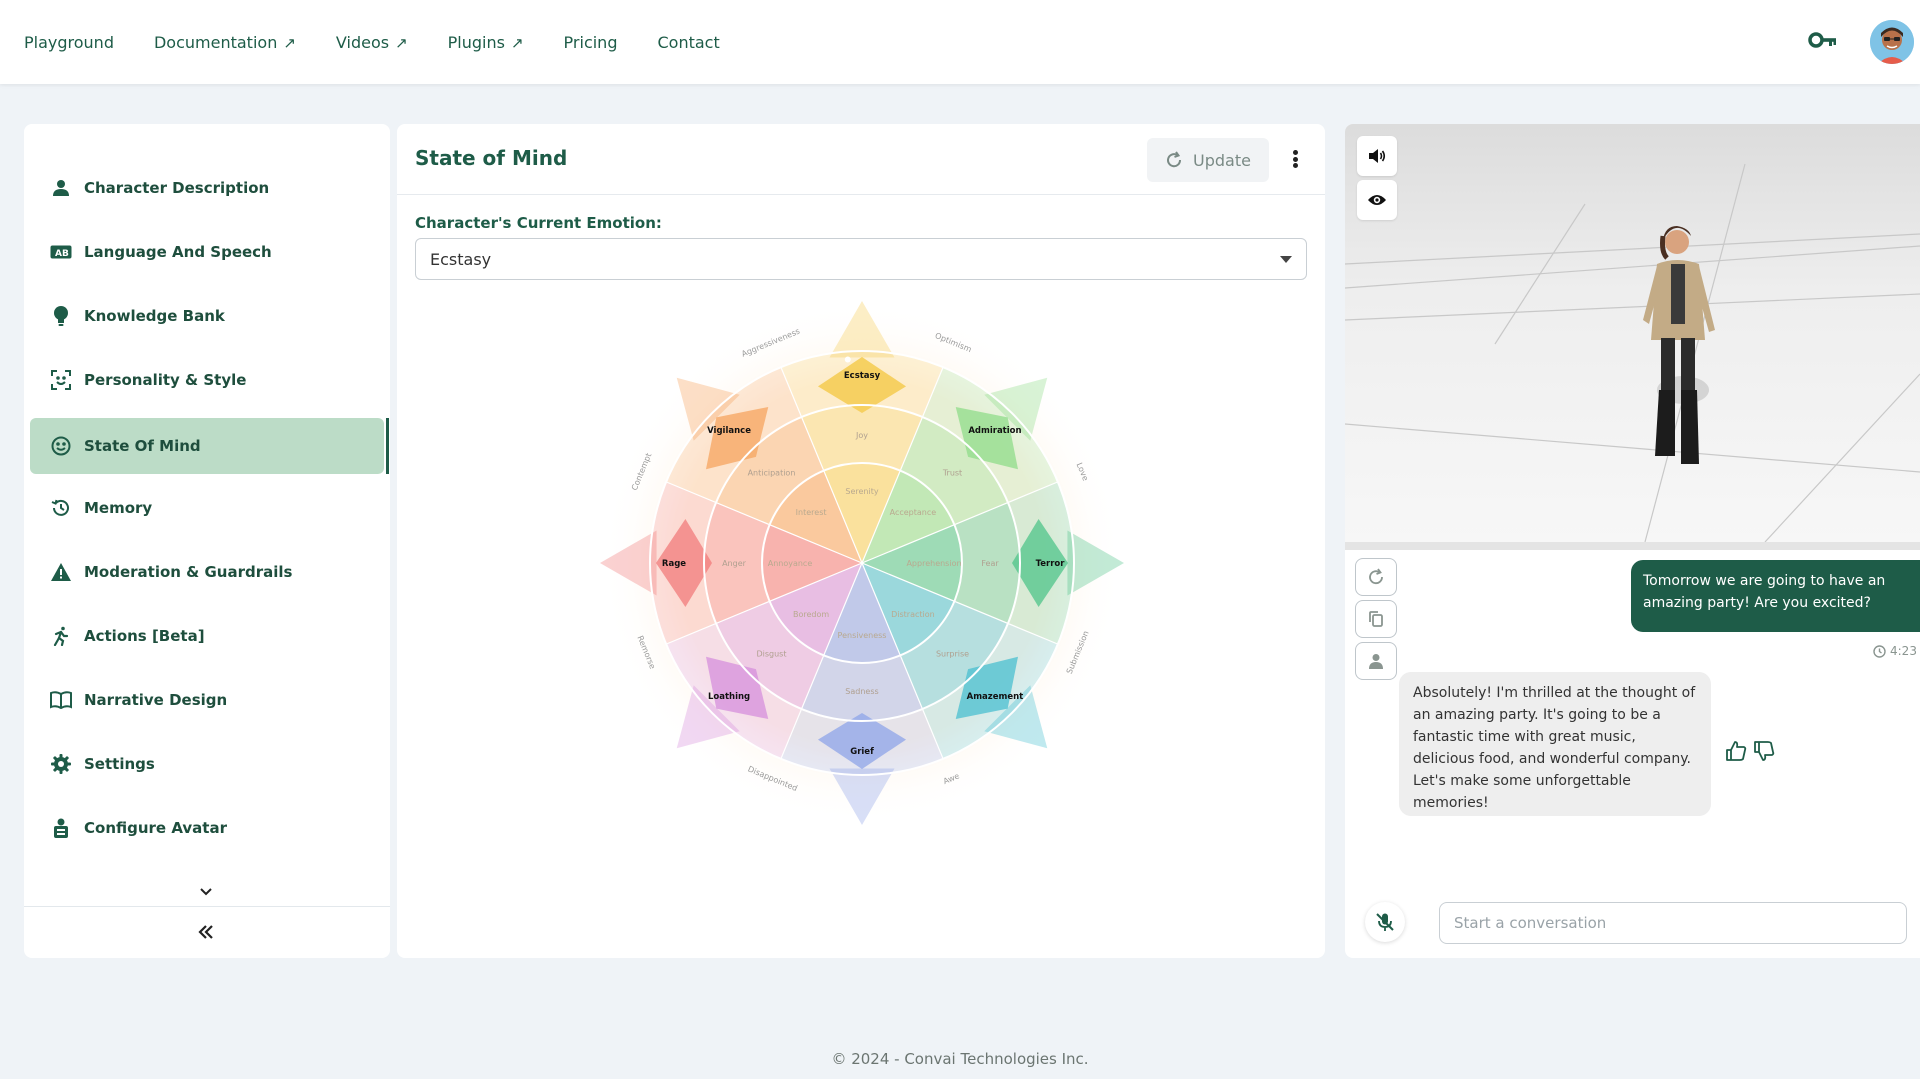 The height and width of the screenshot is (1079, 1920). I want to click on key-icon, so click(1823, 40).